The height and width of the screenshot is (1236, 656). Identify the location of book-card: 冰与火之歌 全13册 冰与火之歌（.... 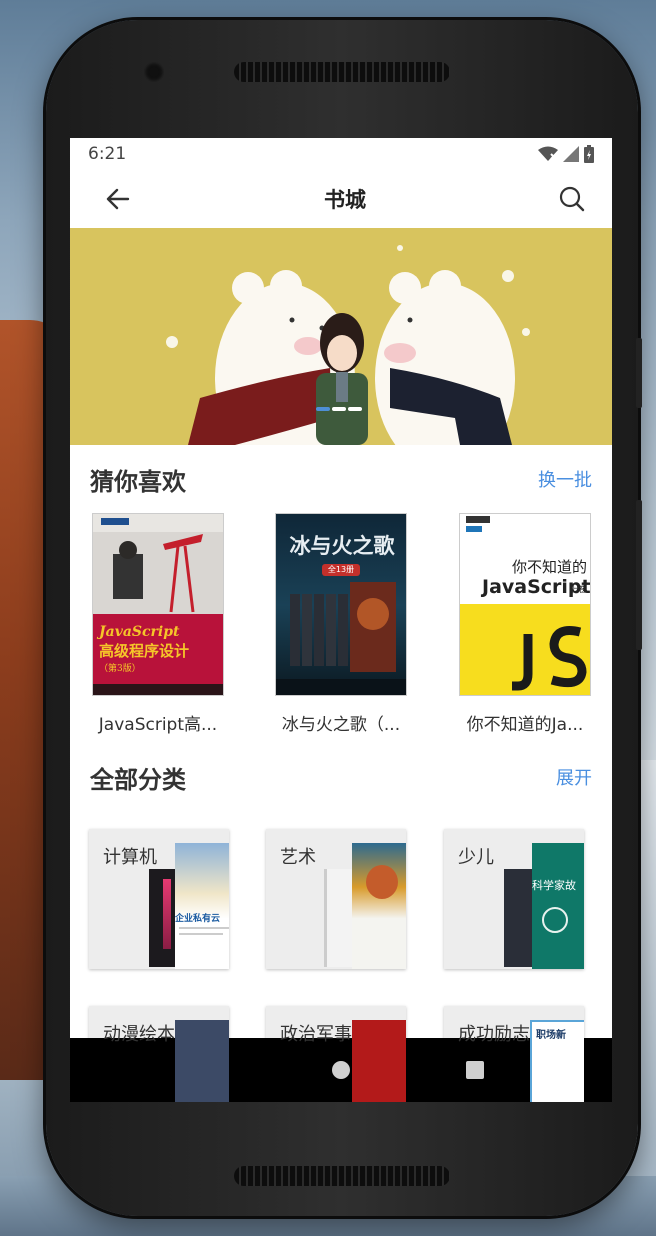
(341, 624).